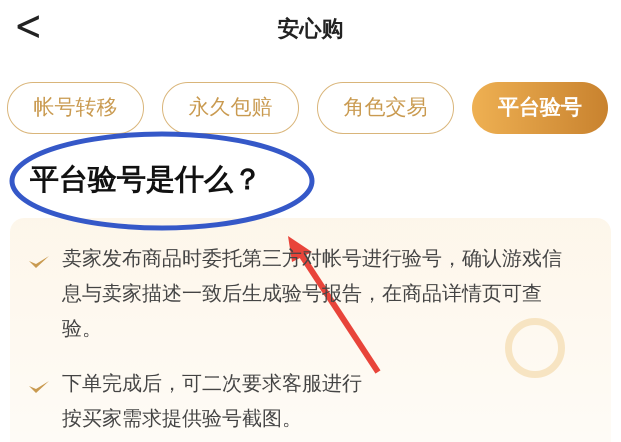 The image size is (621, 442). I want to click on section-heading: 平台验号是什么？, so click(146, 180).